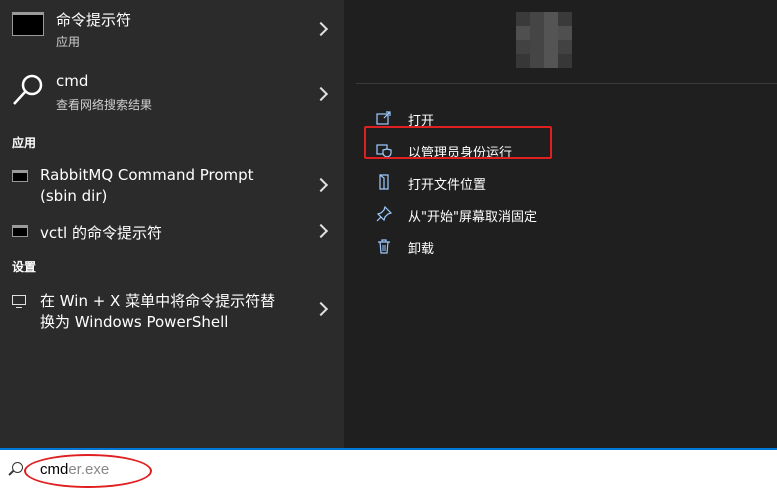 This screenshot has width=777, height=490. I want to click on taskbar-search-box: cmder.exe, so click(388, 469).